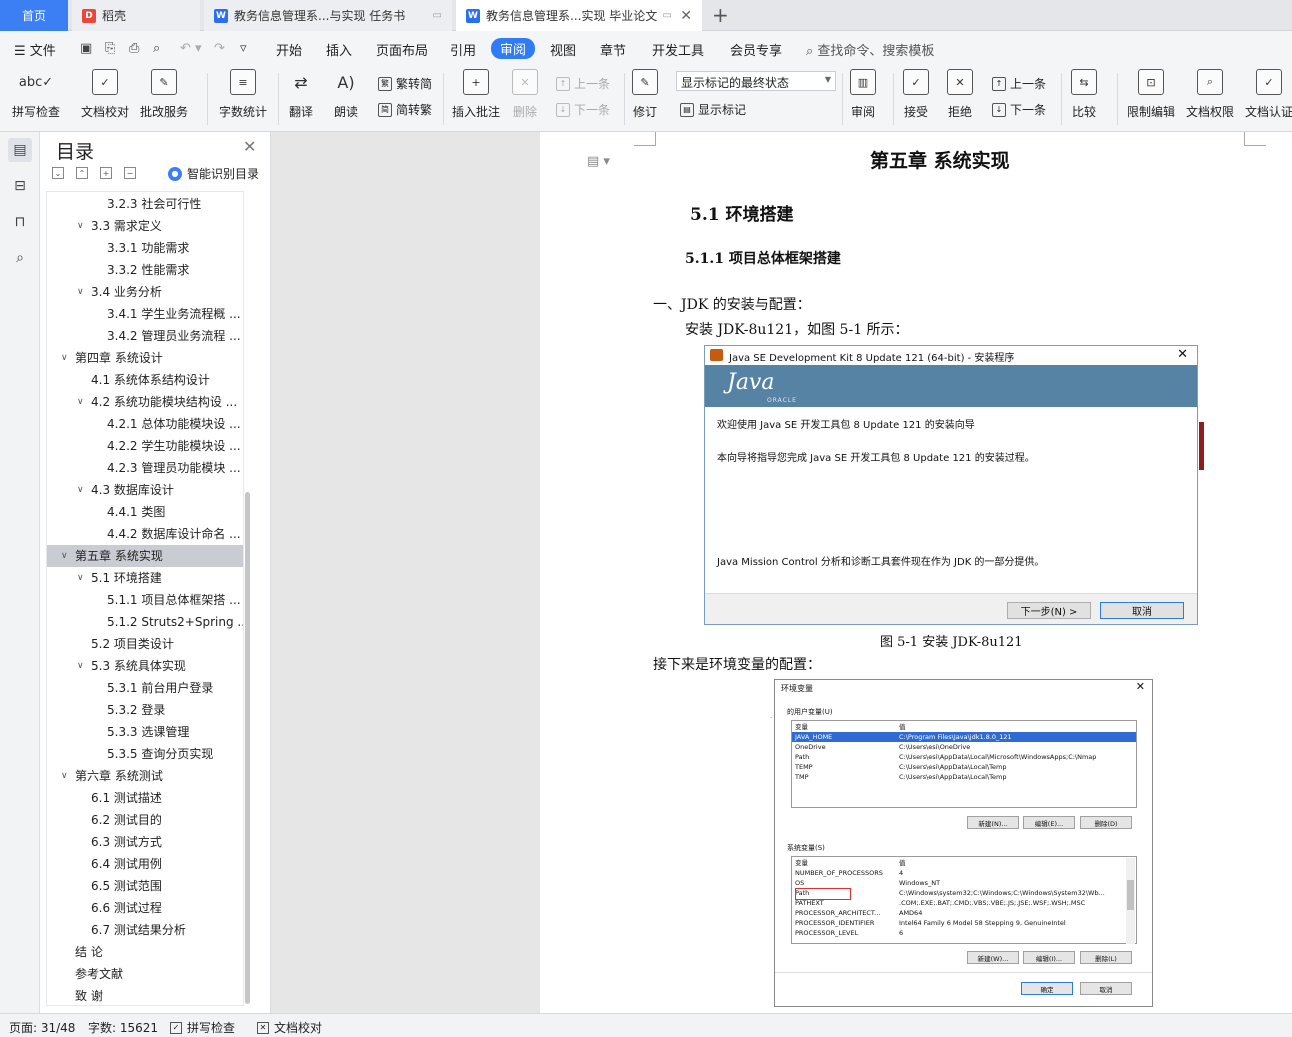  Describe the element at coordinates (289, 49) in the screenshot. I see `menu-start: 开始` at that location.